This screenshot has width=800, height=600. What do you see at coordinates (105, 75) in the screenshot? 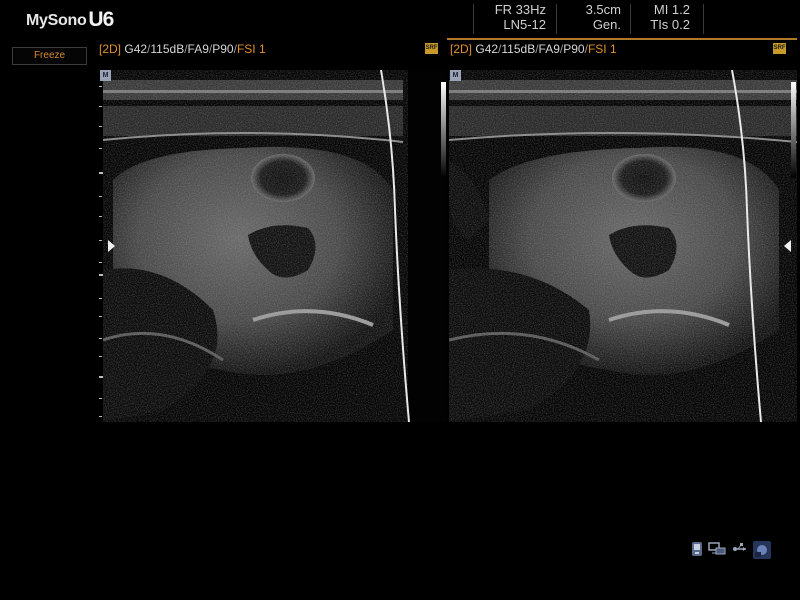
I see `left-marker-icon: M` at bounding box center [105, 75].